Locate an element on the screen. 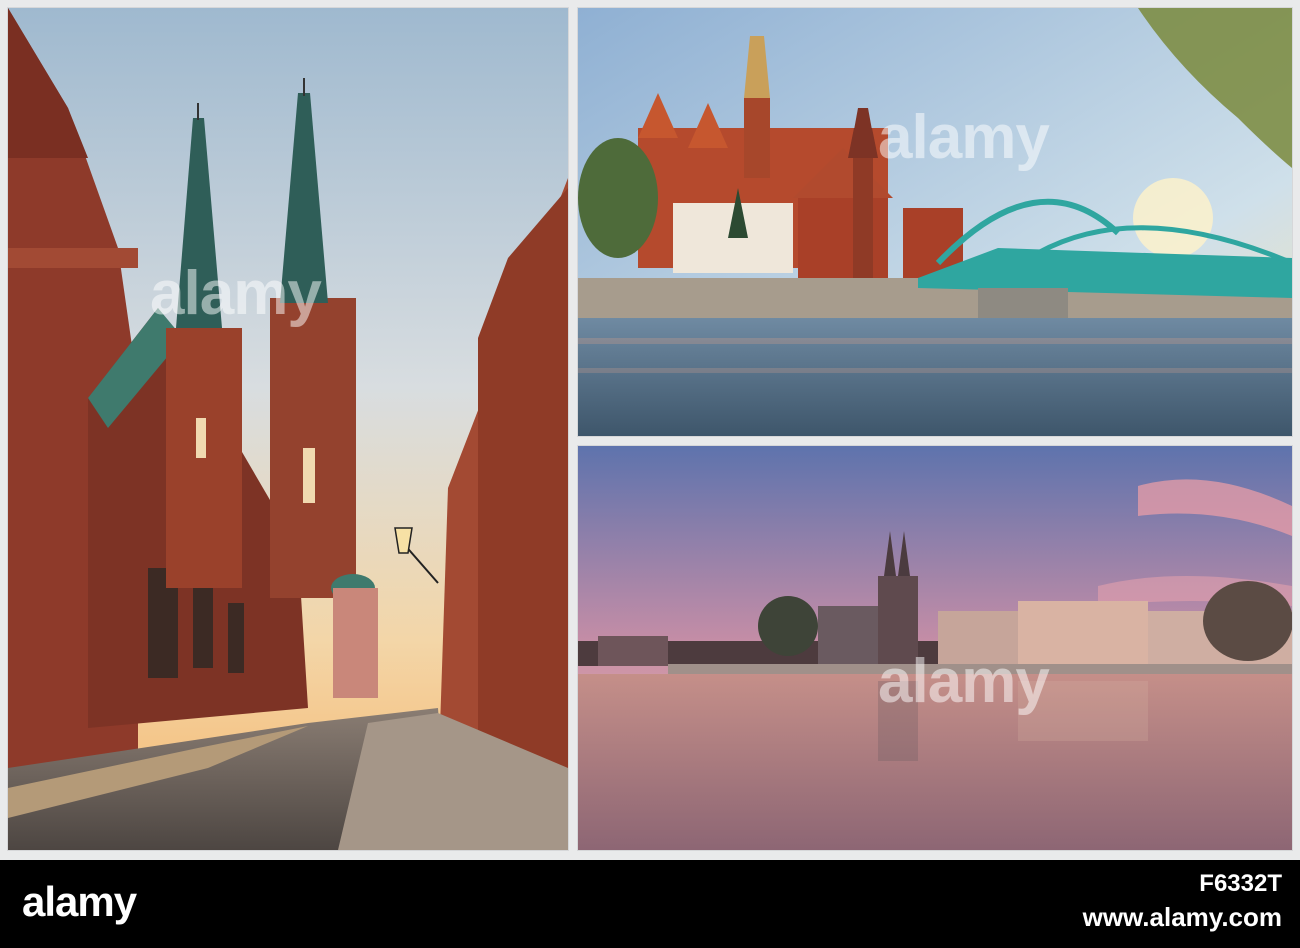  image-id: F6332T is located at coordinates (1240, 883).